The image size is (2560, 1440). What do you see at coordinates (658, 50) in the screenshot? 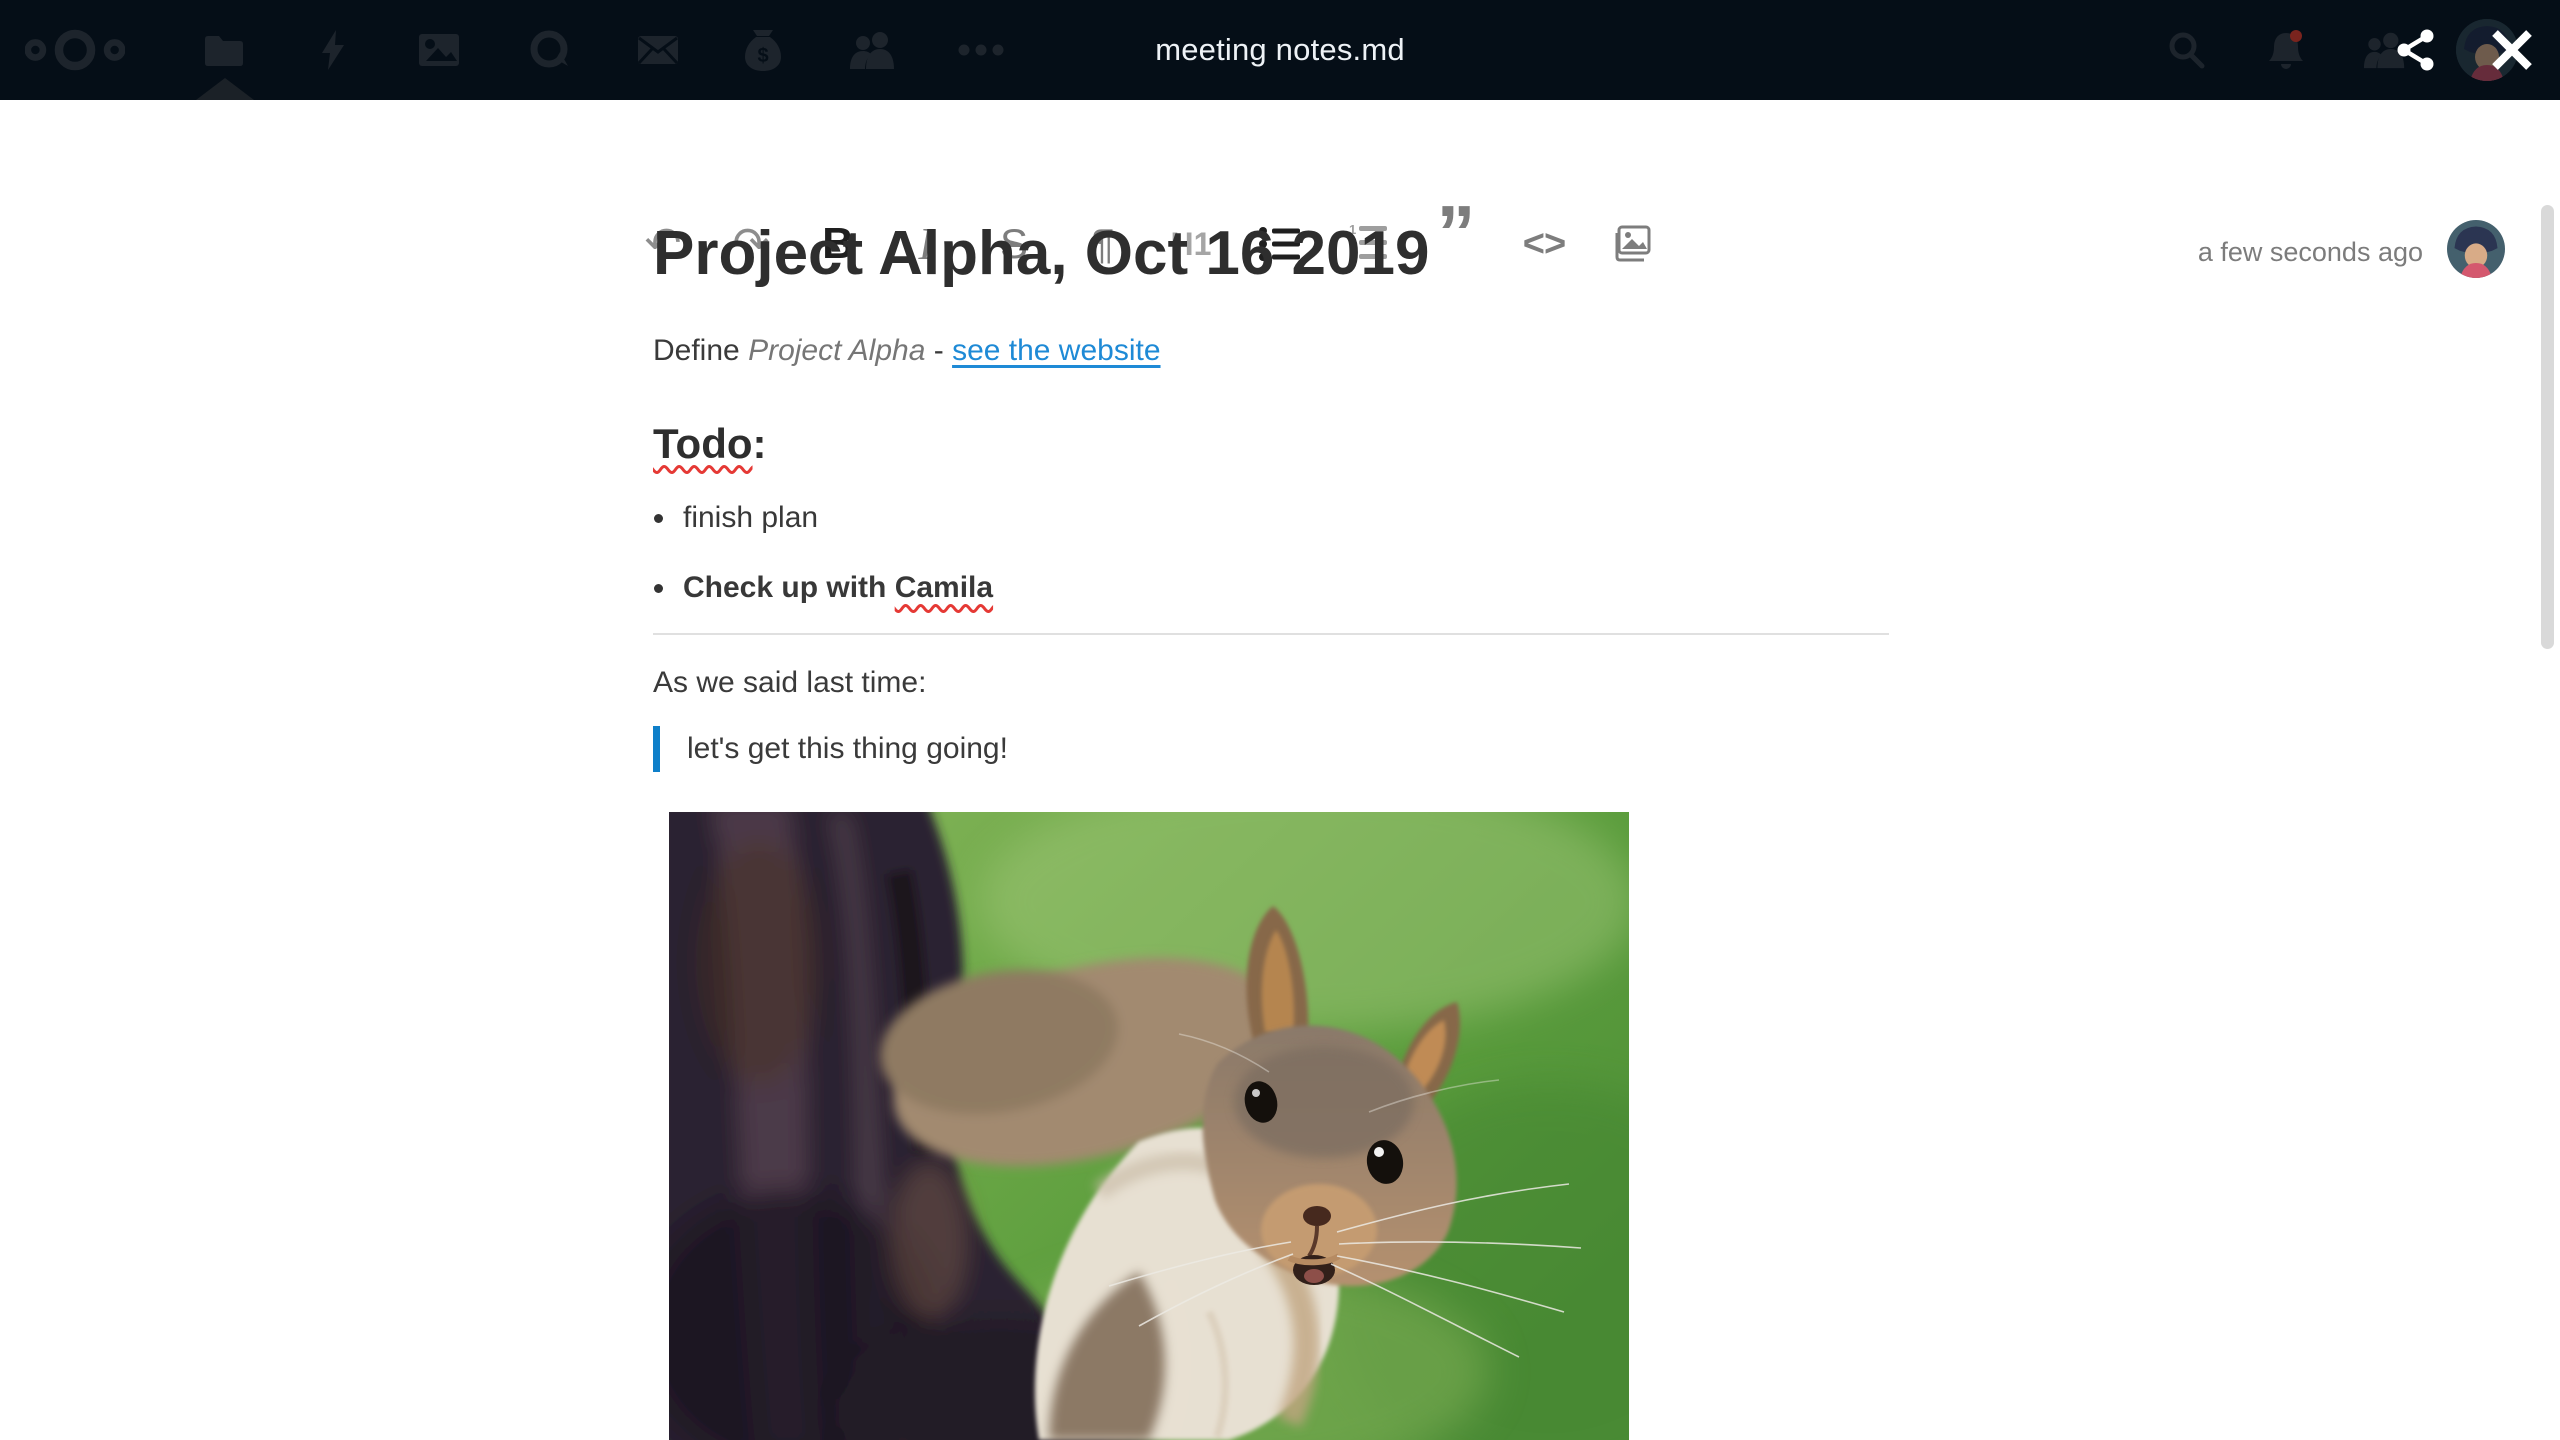
I see `mail-app-icon` at bounding box center [658, 50].